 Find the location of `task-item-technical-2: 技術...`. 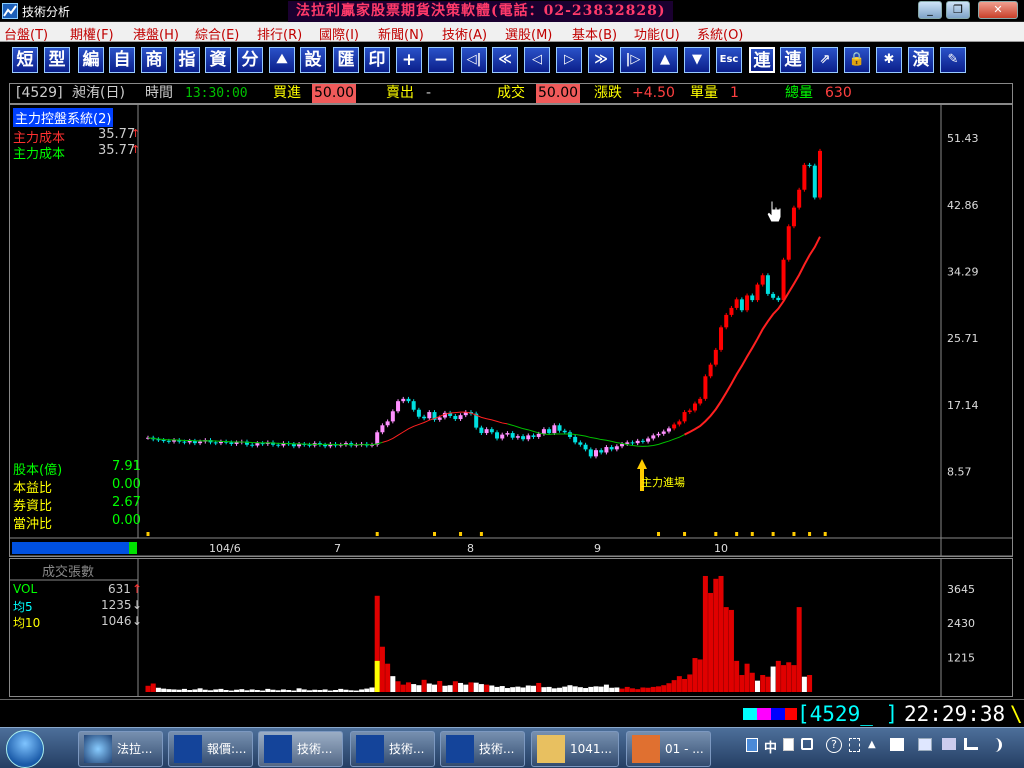

task-item-technical-2: 技術... is located at coordinates (392, 749).